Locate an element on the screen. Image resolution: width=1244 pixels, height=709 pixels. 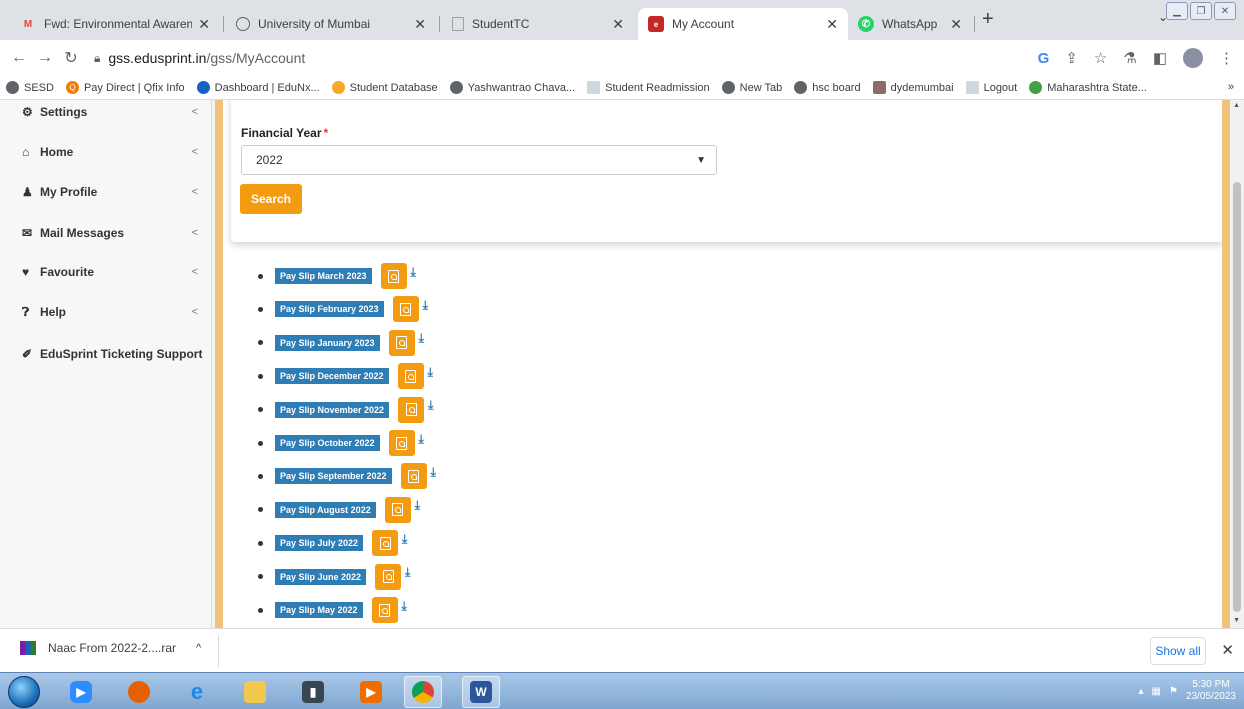
bookmark-item: Student Database is located at coordinates (384, 87).